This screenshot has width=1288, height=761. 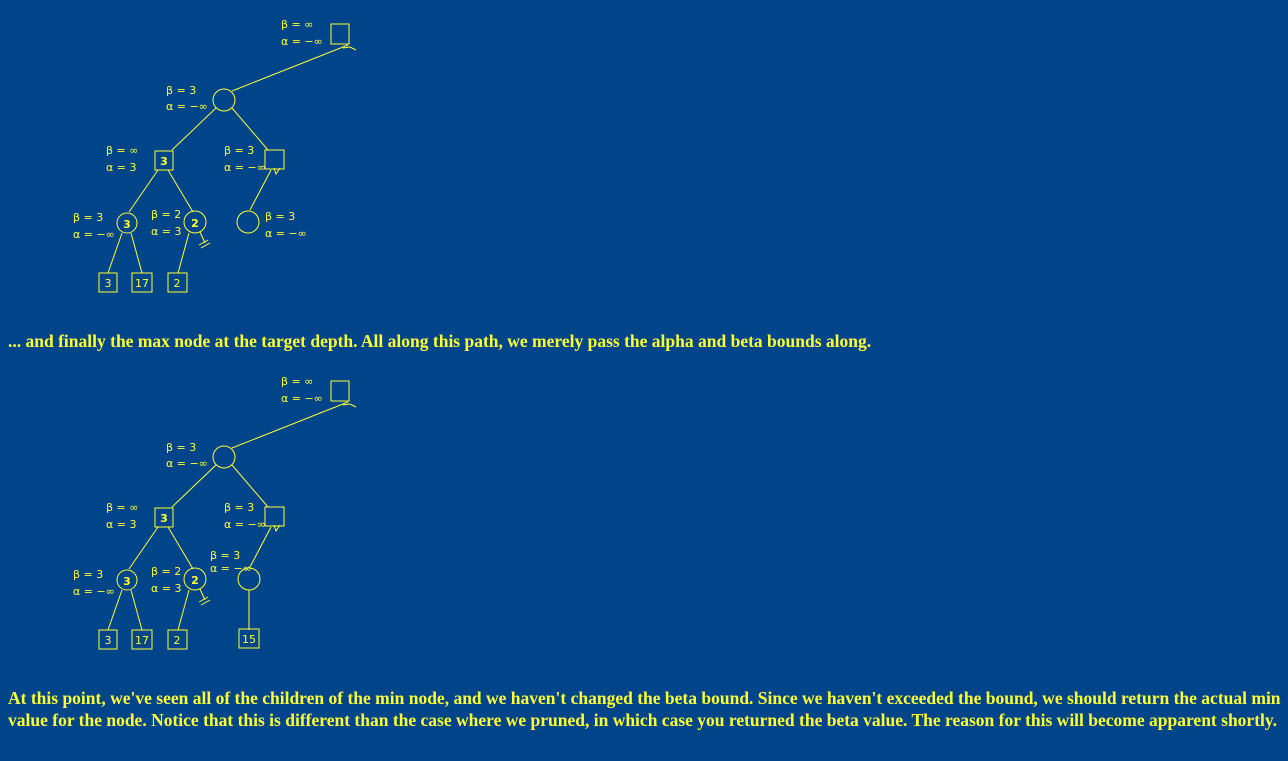 What do you see at coordinates (249, 639) in the screenshot?
I see `leaf-value: 15` at bounding box center [249, 639].